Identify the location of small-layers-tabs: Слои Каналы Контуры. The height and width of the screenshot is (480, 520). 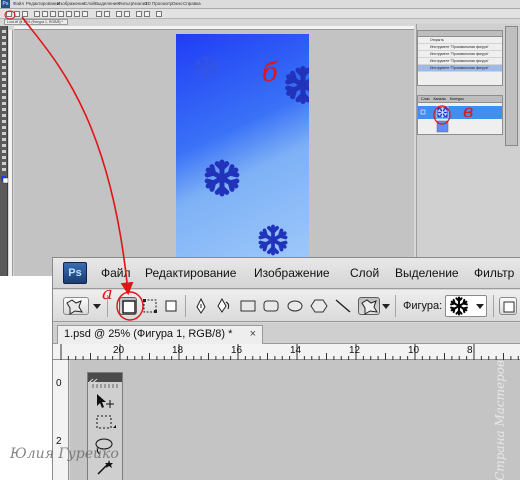
(460, 99).